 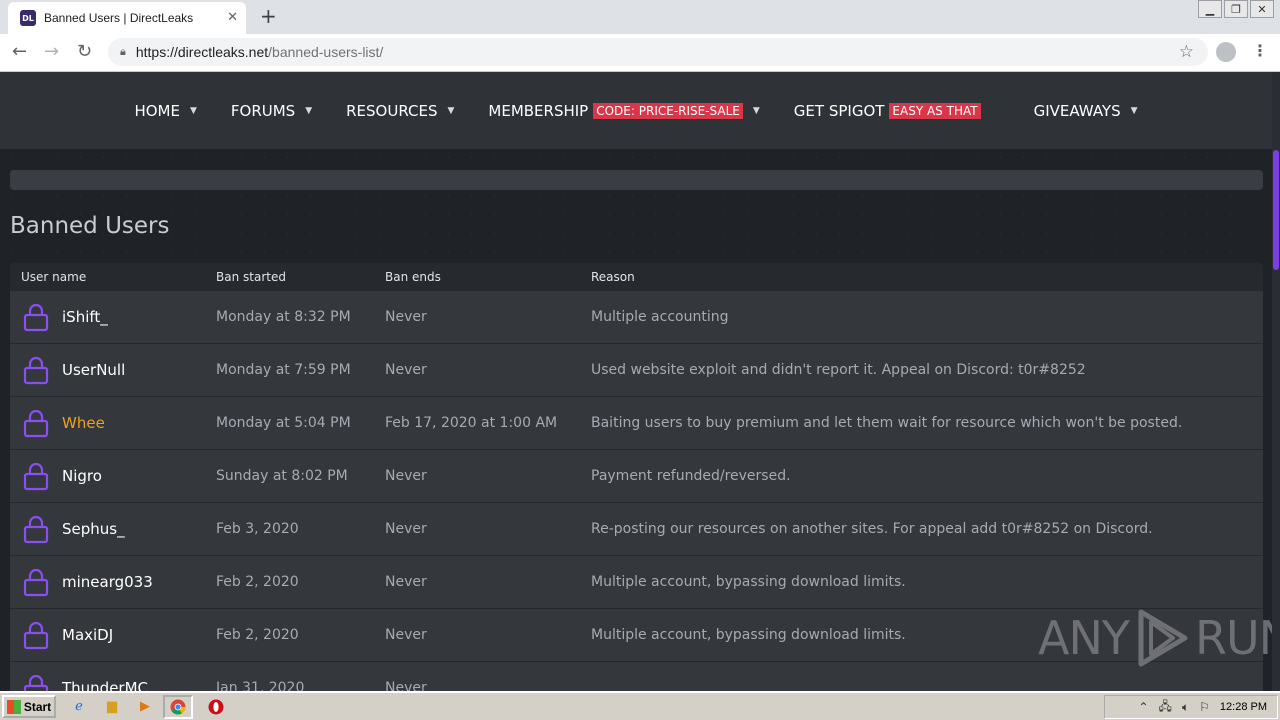 I want to click on table-header: User name Ban started Ban ends Reason, so click(x=636, y=277).